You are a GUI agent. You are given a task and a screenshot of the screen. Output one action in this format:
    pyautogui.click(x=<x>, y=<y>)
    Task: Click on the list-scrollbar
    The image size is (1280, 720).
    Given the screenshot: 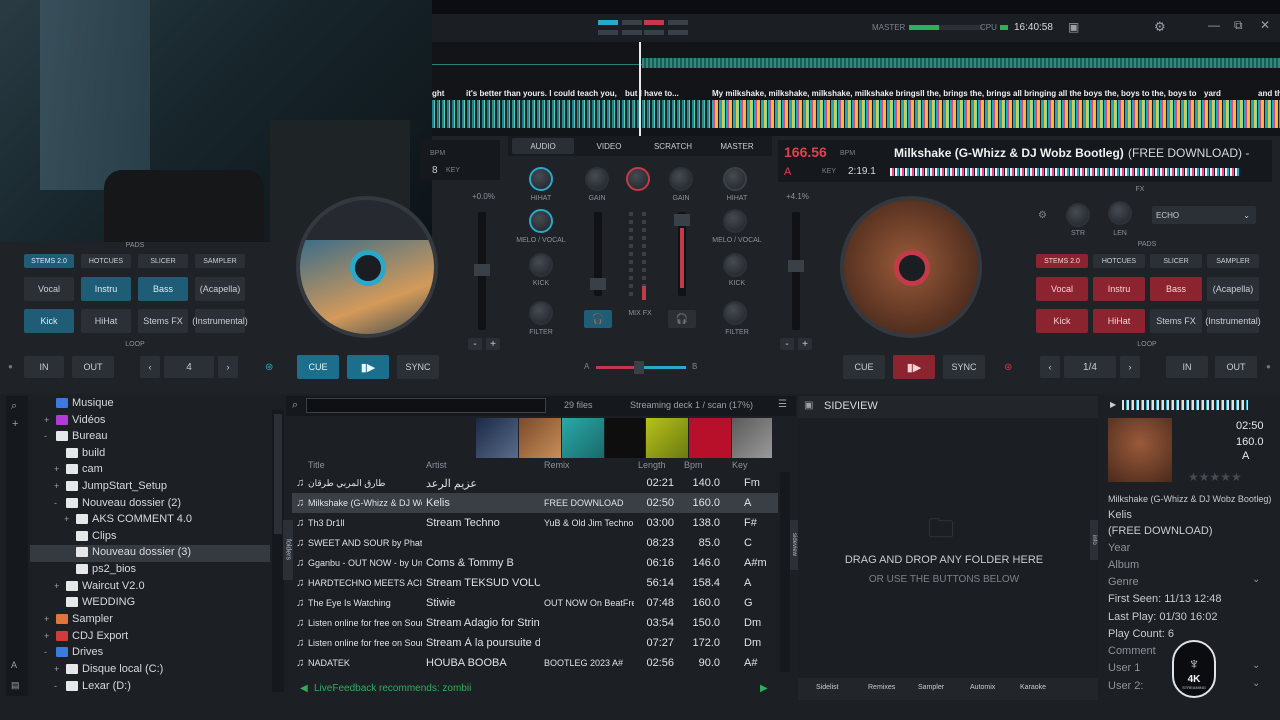 What is the action you would take?
    pyautogui.click(x=785, y=572)
    